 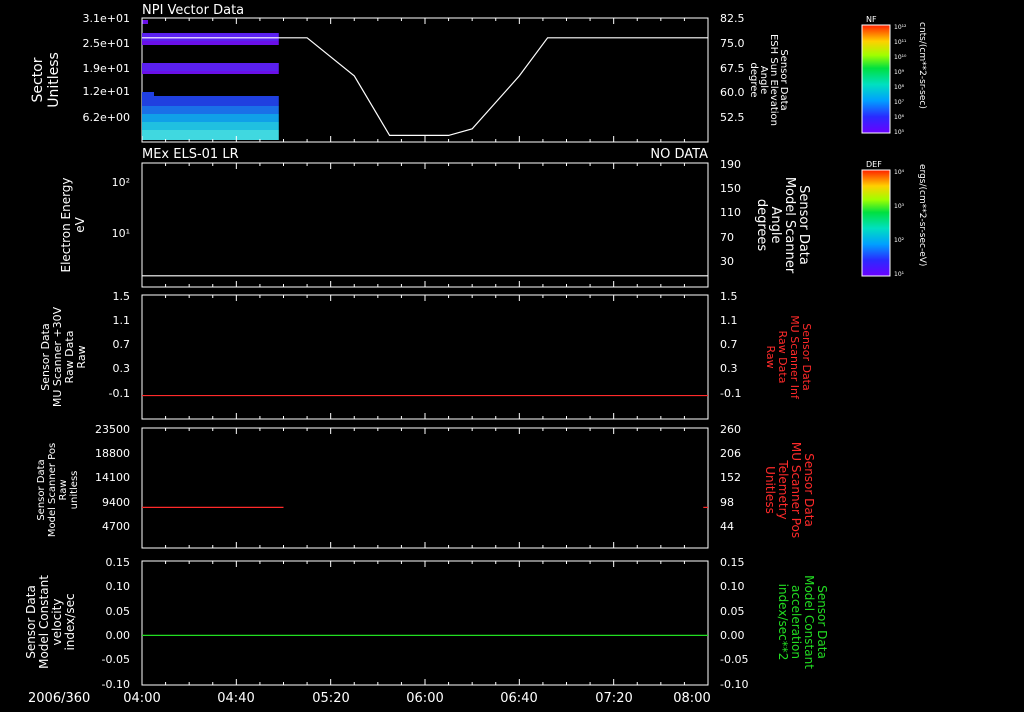 What do you see at coordinates (732, 117) in the screenshot?
I see `tick-label: 52.5` at bounding box center [732, 117].